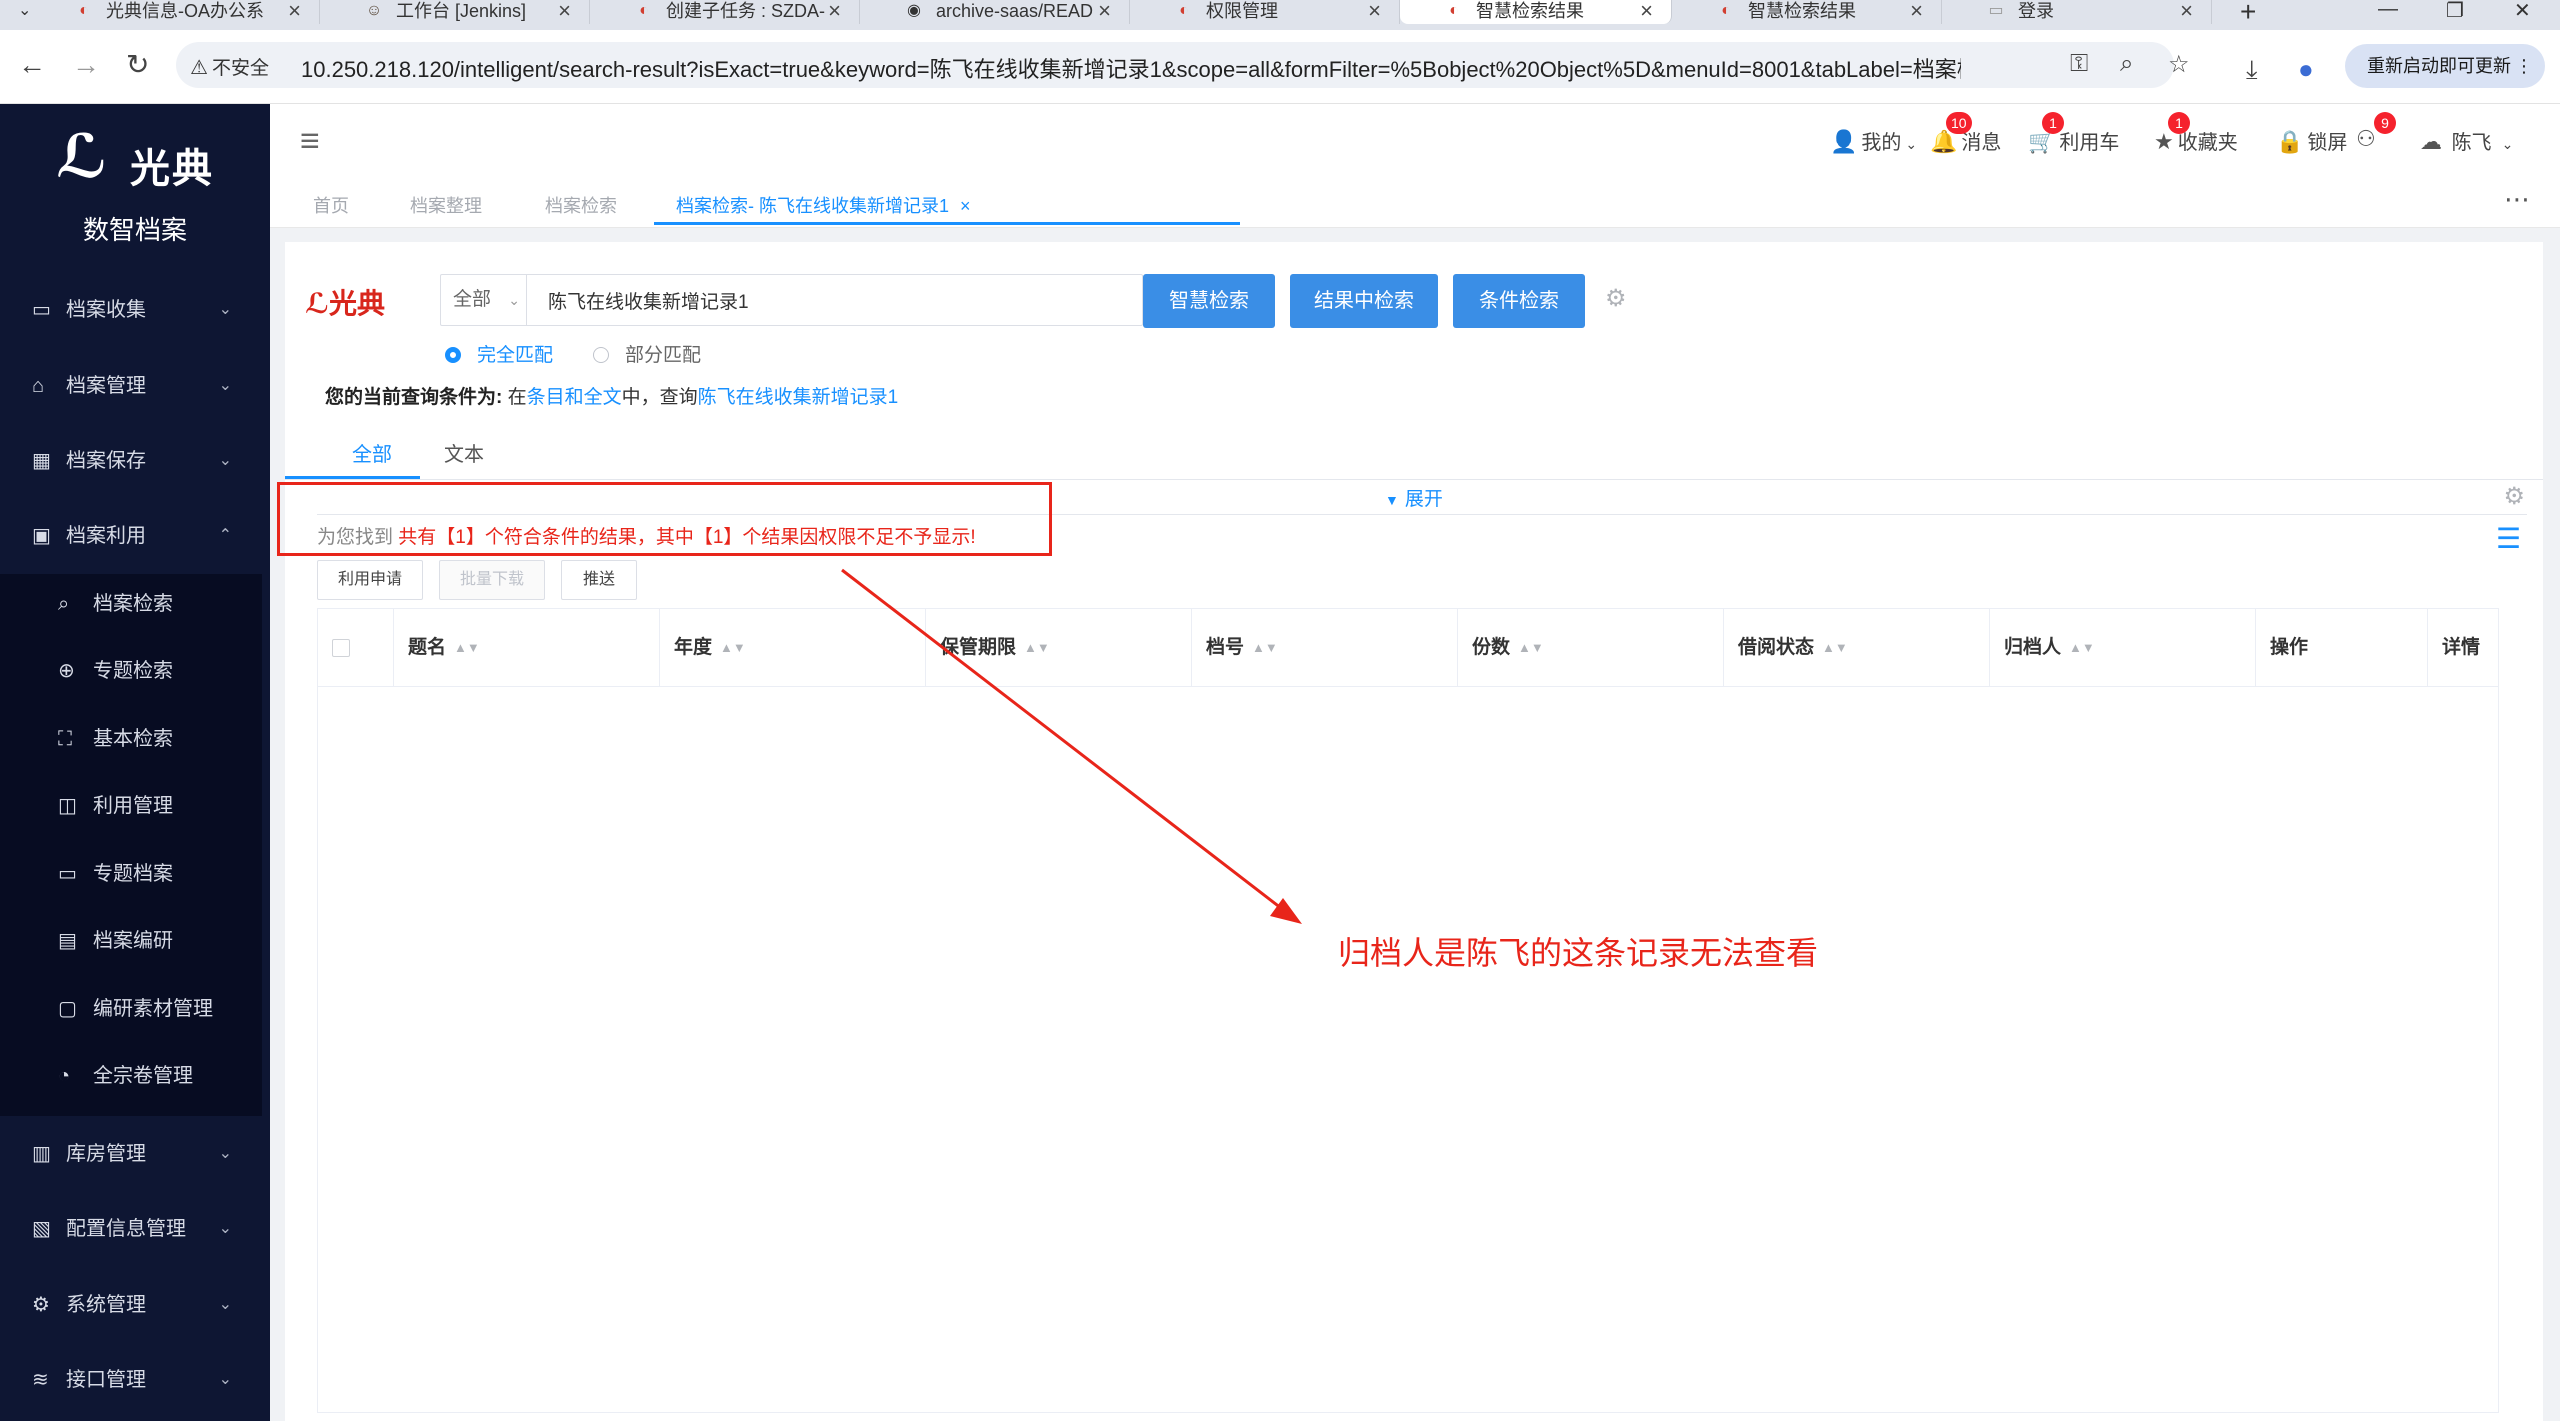  What do you see at coordinates (464, 452) in the screenshot?
I see `tab-text: 文本` at bounding box center [464, 452].